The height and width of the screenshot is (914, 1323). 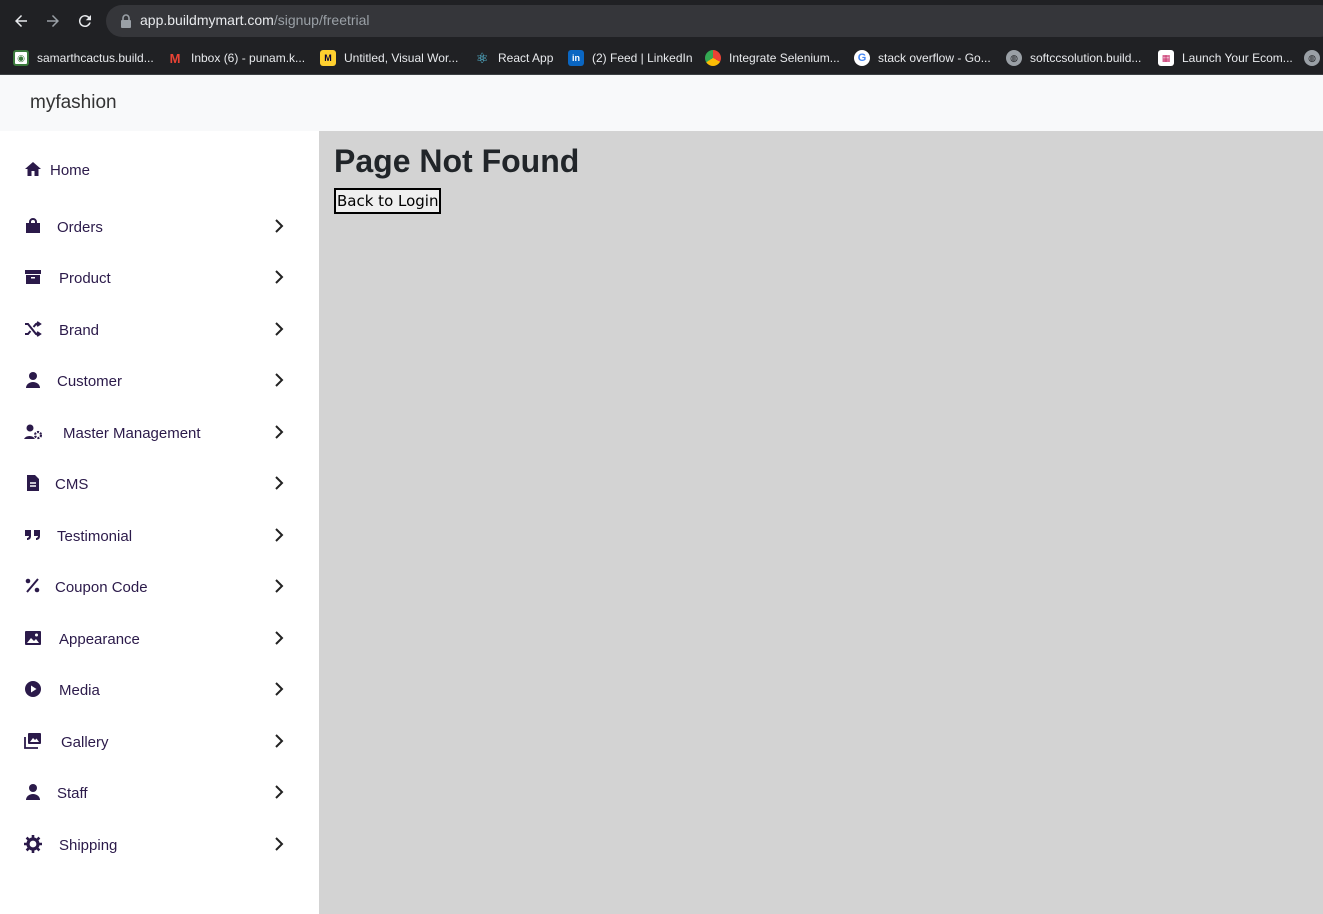 What do you see at coordinates (32, 741) in the screenshot?
I see `images-icon` at bounding box center [32, 741].